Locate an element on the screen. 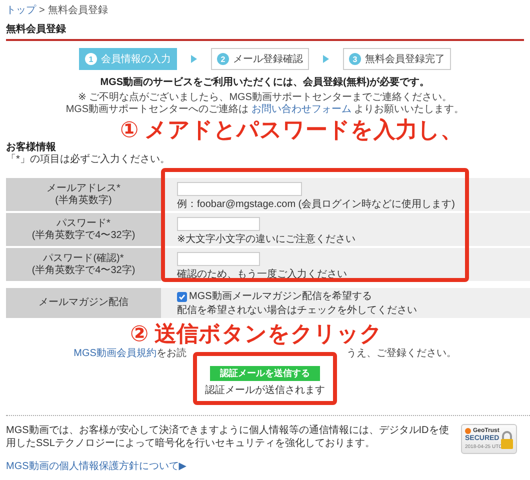 The width and height of the screenshot is (530, 480). step-number: 3 is located at coordinates (355, 59).